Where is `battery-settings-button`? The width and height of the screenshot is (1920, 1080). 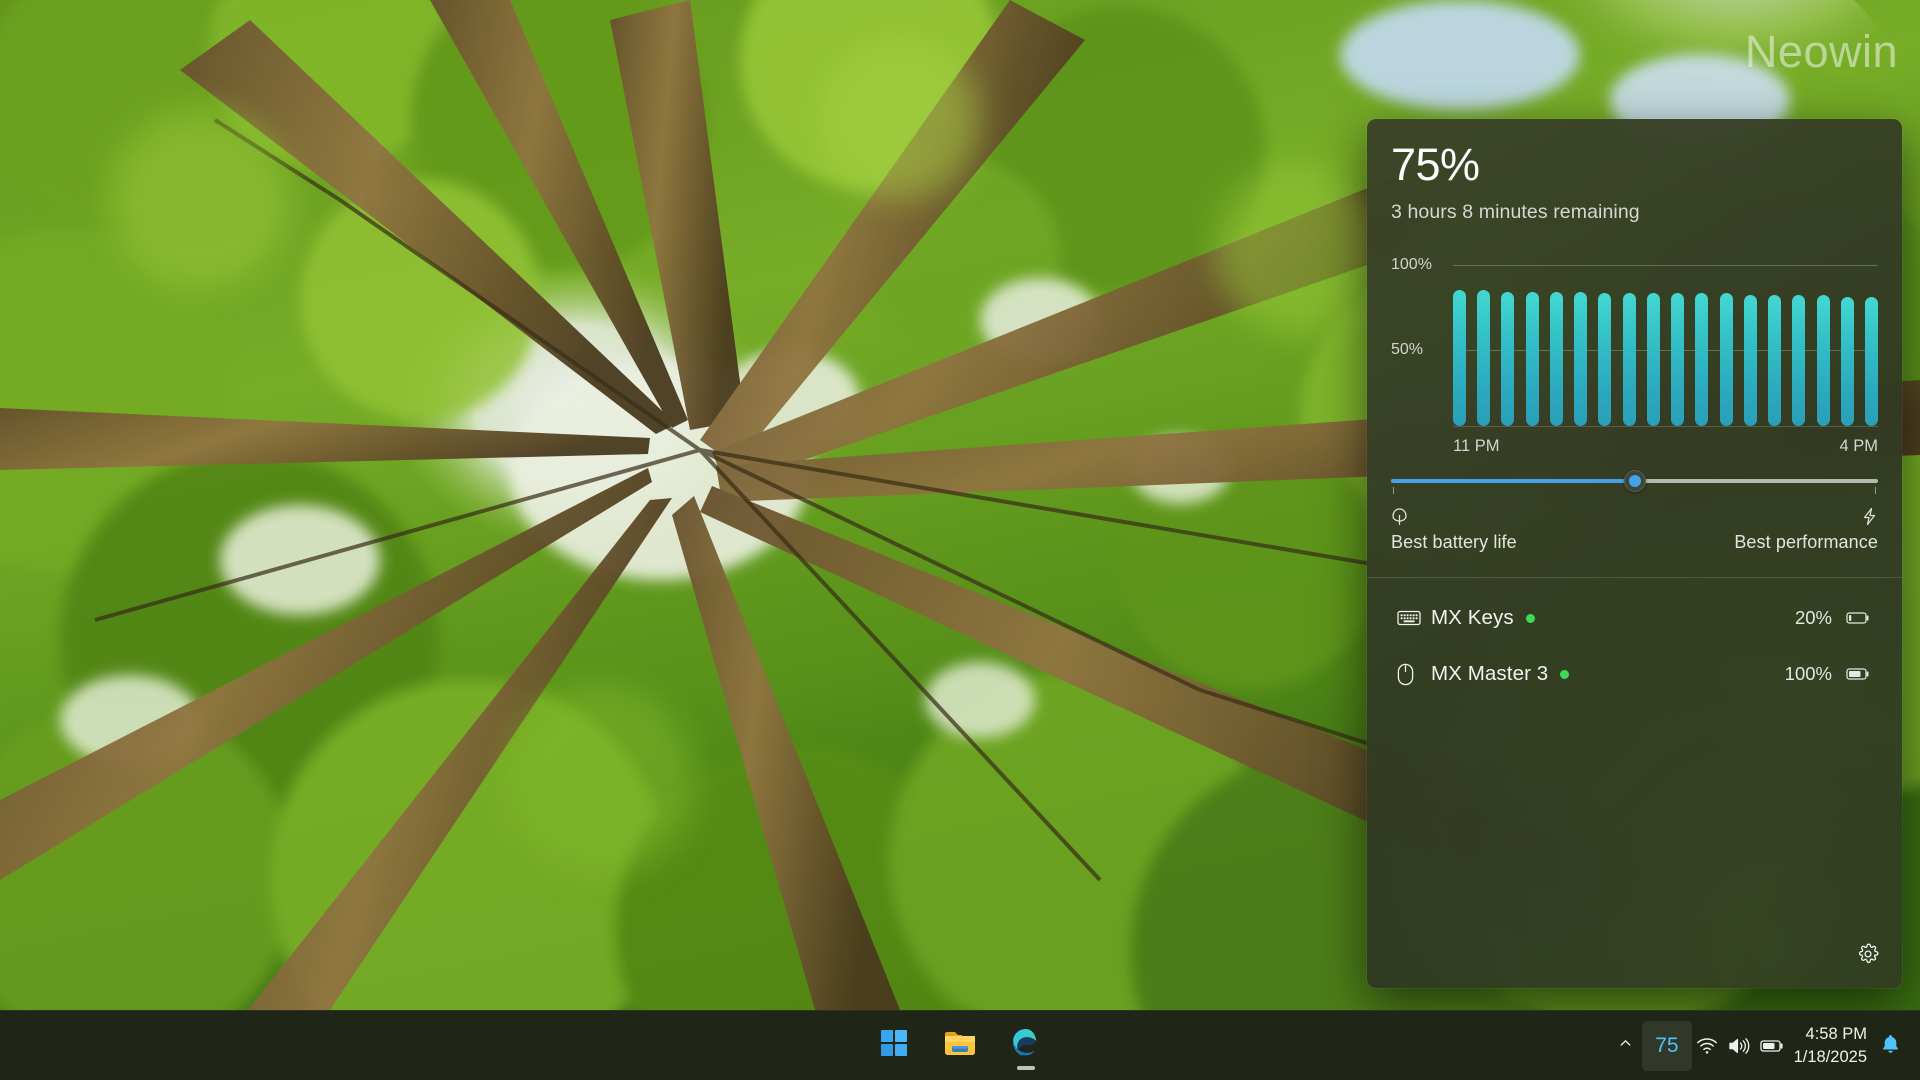
battery-settings-button is located at coordinates (1868, 956).